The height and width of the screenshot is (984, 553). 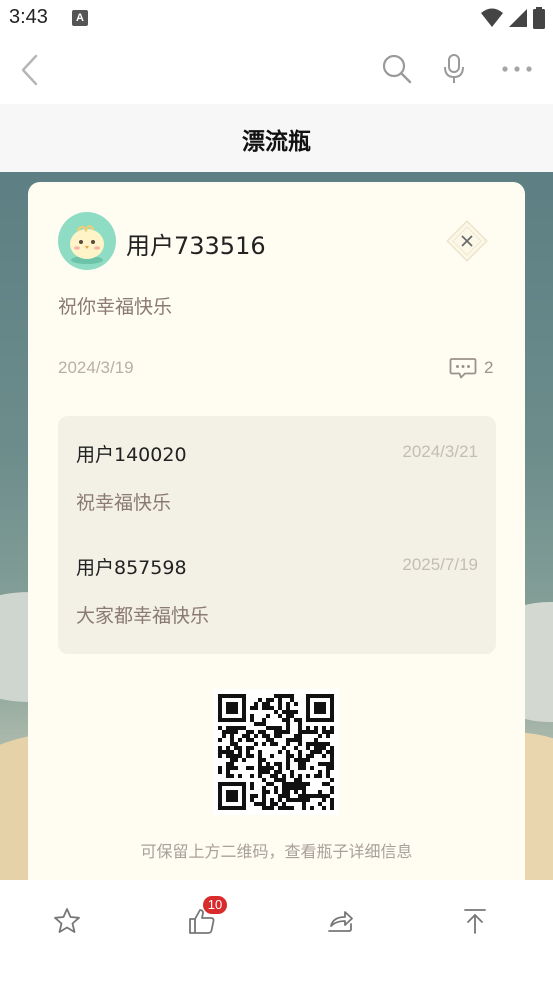 I want to click on notification-app-icon: A, so click(x=80, y=18).